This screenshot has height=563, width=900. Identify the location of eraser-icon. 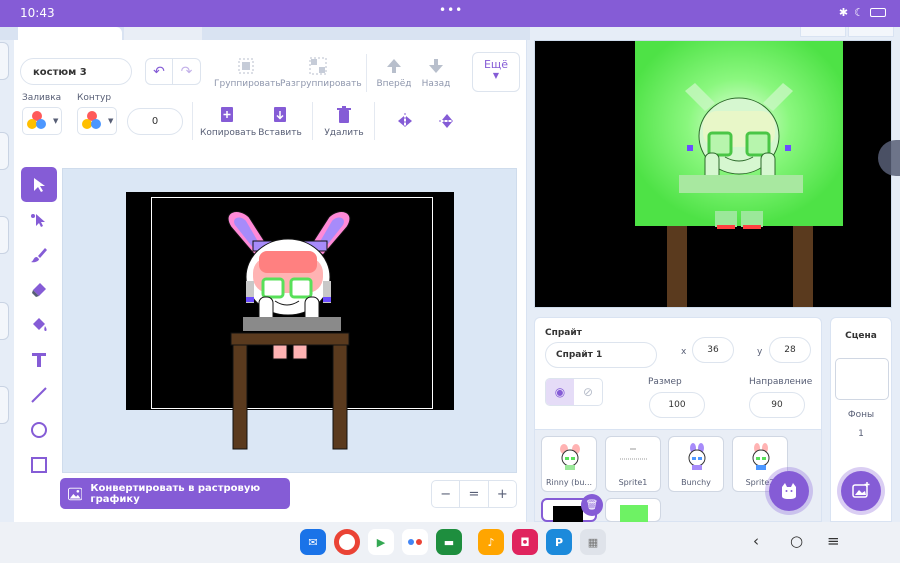
(39, 289).